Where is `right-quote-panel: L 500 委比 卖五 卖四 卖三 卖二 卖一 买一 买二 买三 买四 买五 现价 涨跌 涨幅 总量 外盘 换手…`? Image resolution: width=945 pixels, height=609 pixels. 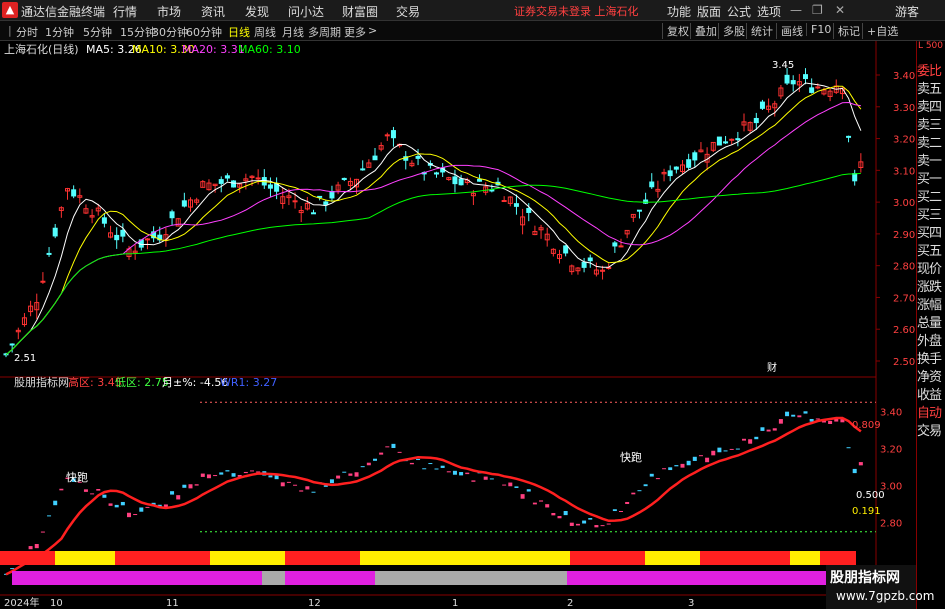
right-quote-panel: L 500 委比 卖五 卖四 卖三 卖二 卖一 买一 买二 买三 买四 买五 现价 涨跌 涨幅 总量 外盘 换手… is located at coordinates (930, 325).